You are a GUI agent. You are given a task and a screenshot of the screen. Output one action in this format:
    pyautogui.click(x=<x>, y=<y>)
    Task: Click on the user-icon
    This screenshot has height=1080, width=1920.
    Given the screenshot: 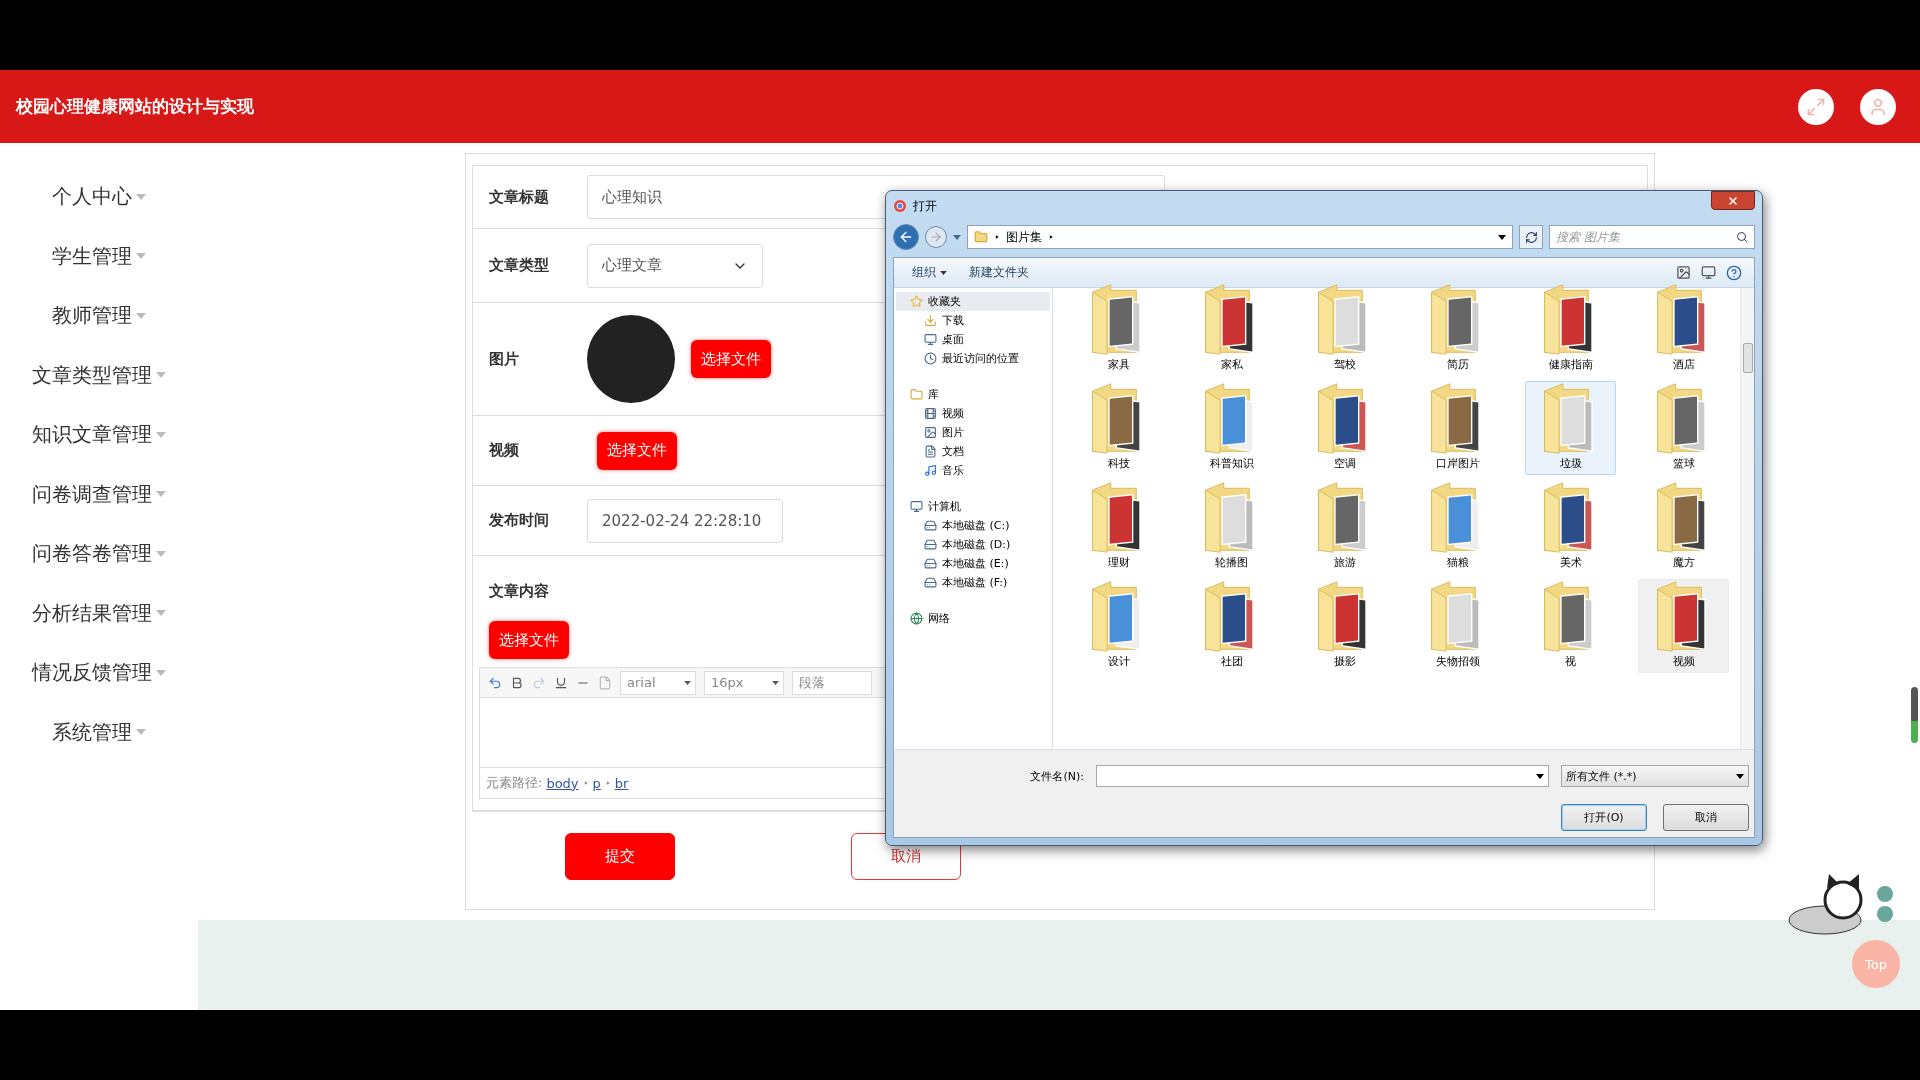 What is the action you would take?
    pyautogui.click(x=1878, y=106)
    